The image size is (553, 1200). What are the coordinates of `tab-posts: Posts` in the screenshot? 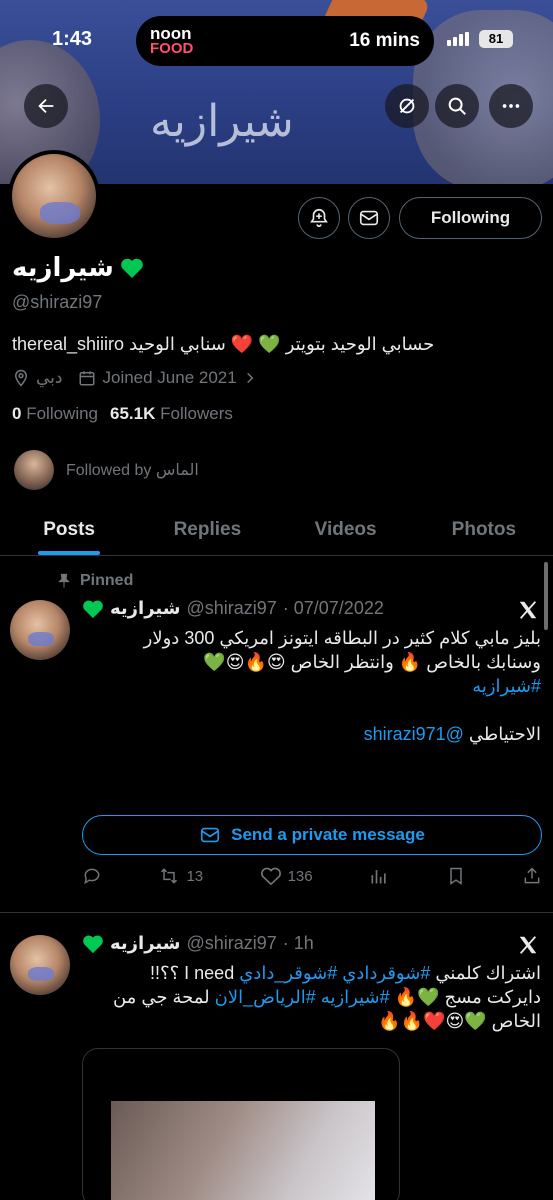 It's located at (69, 529).